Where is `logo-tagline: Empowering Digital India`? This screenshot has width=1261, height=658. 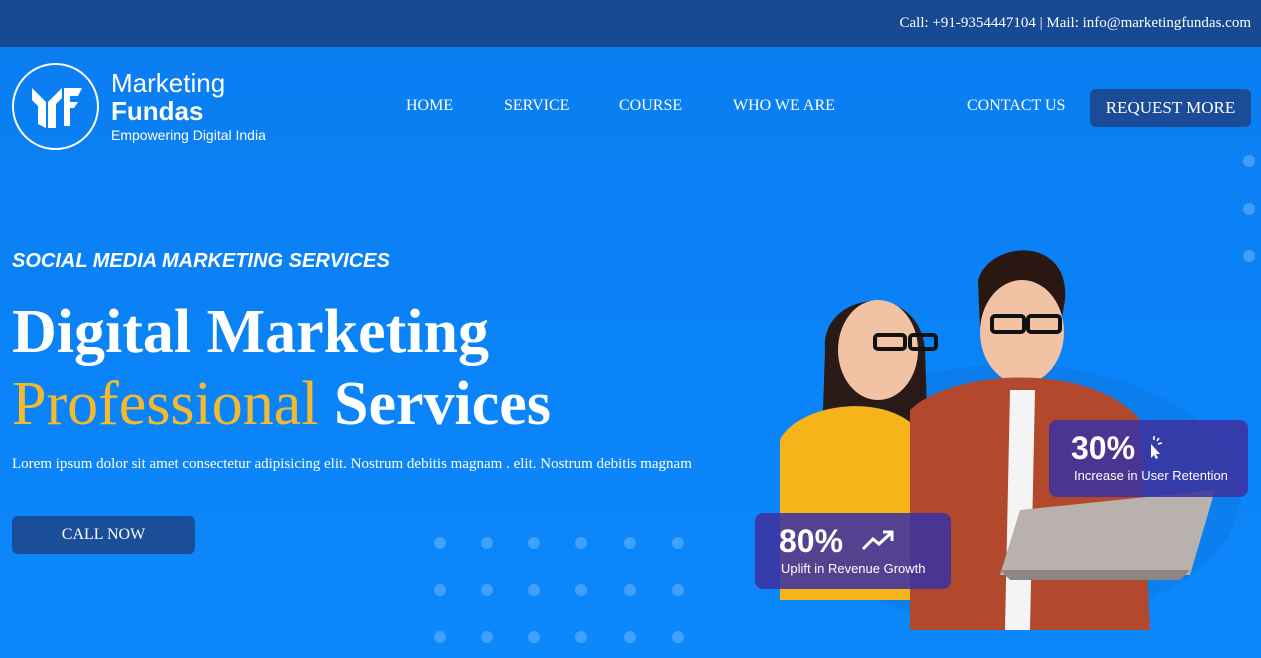 logo-tagline: Empowering Digital India is located at coordinates (188, 135).